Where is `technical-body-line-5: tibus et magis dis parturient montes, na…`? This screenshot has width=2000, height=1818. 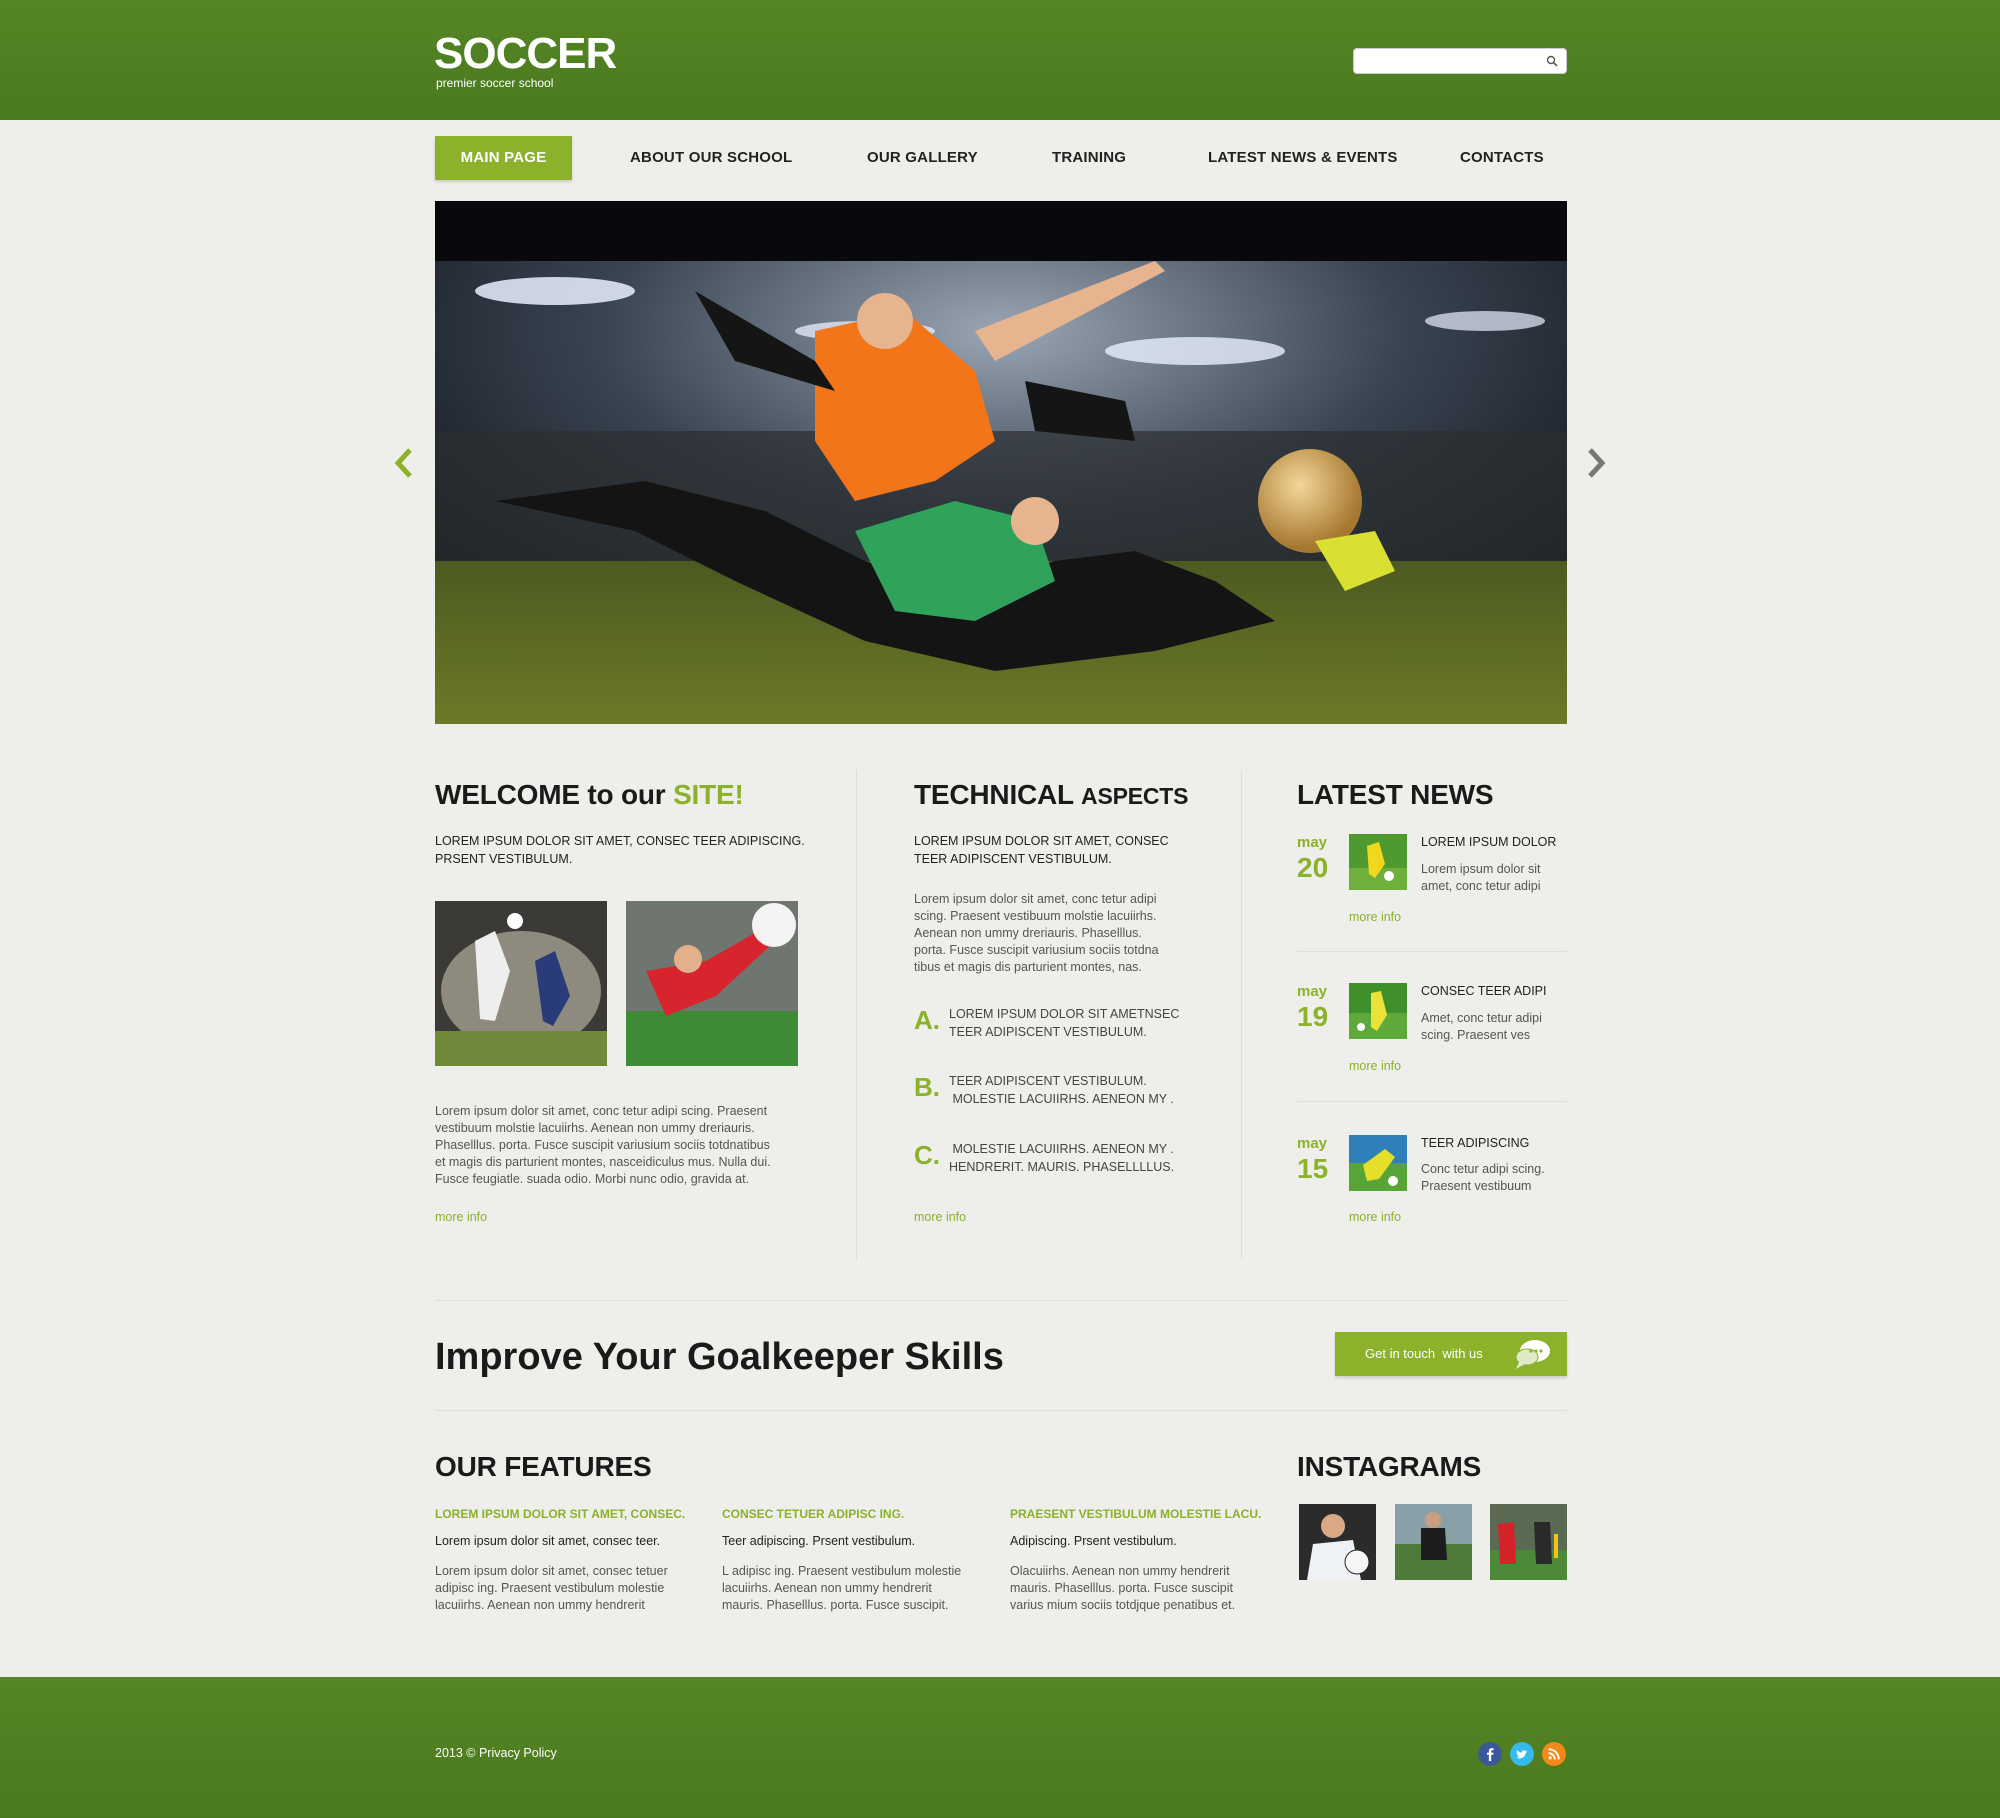
technical-body-line-5: tibus et magis dis parturient montes, na… is located at coordinates (1028, 967).